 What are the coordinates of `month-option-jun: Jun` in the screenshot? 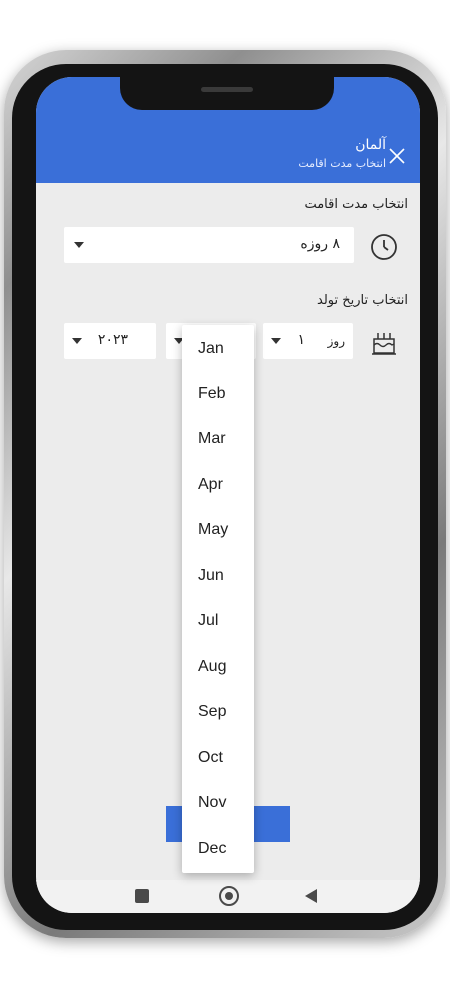 It's located at (218, 576).